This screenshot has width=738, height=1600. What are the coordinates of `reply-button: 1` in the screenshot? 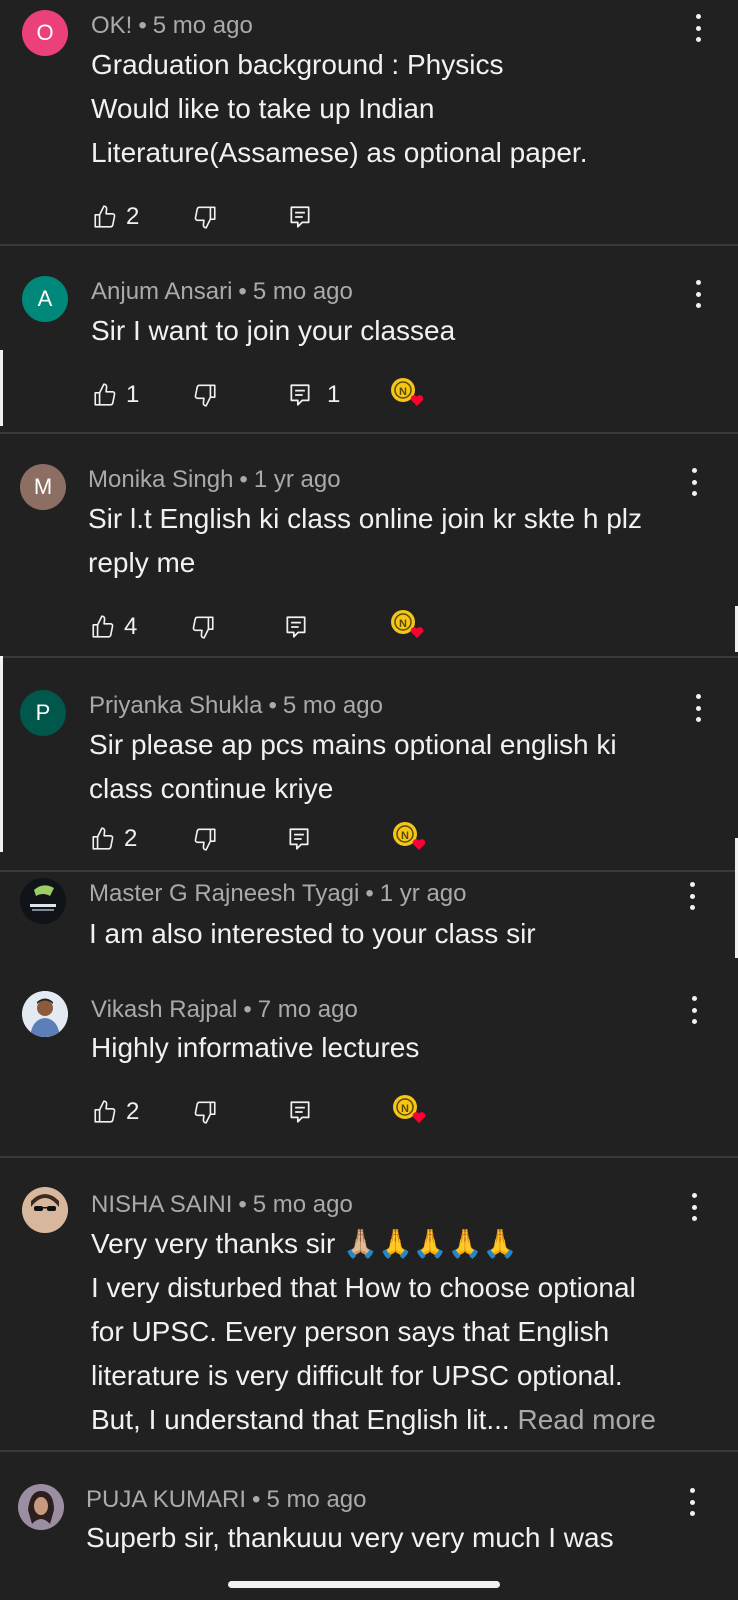 It's located at (313, 395).